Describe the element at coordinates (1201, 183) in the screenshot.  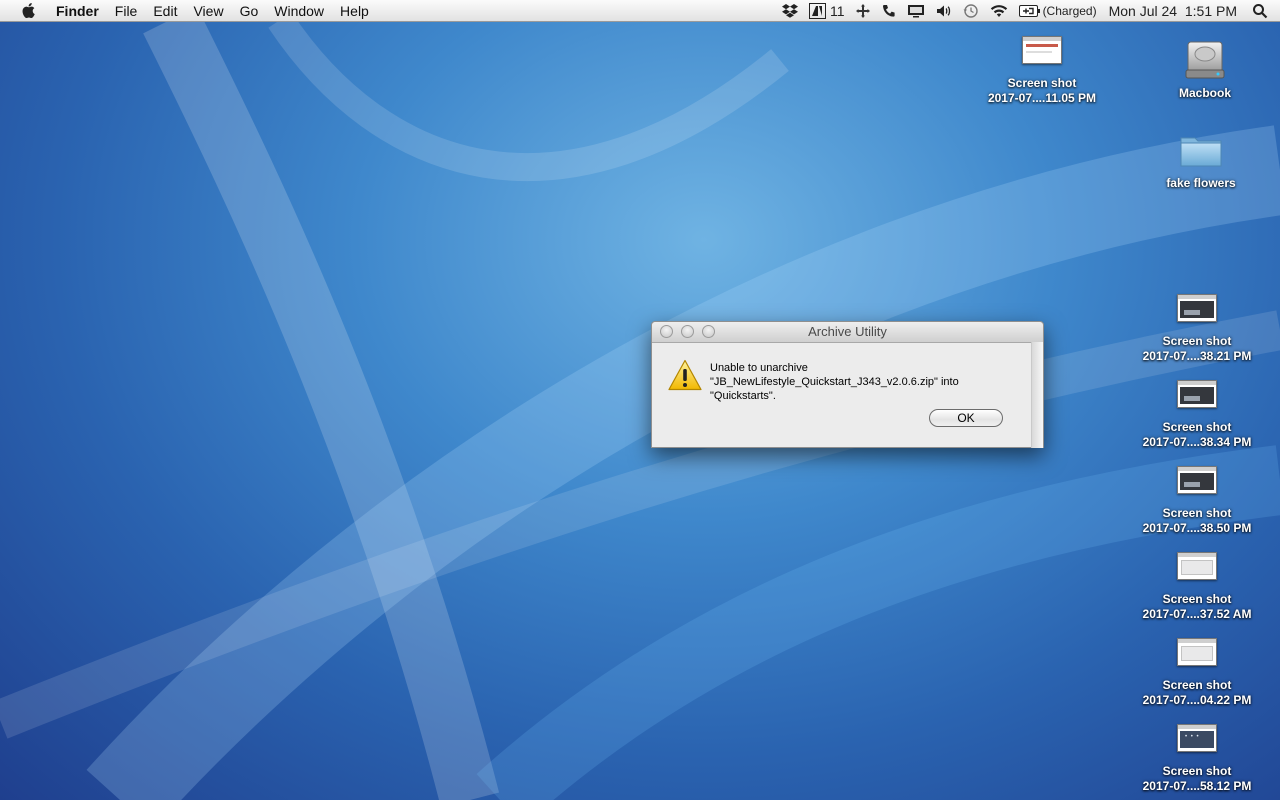
I see `icon-label: fake flowers` at that location.